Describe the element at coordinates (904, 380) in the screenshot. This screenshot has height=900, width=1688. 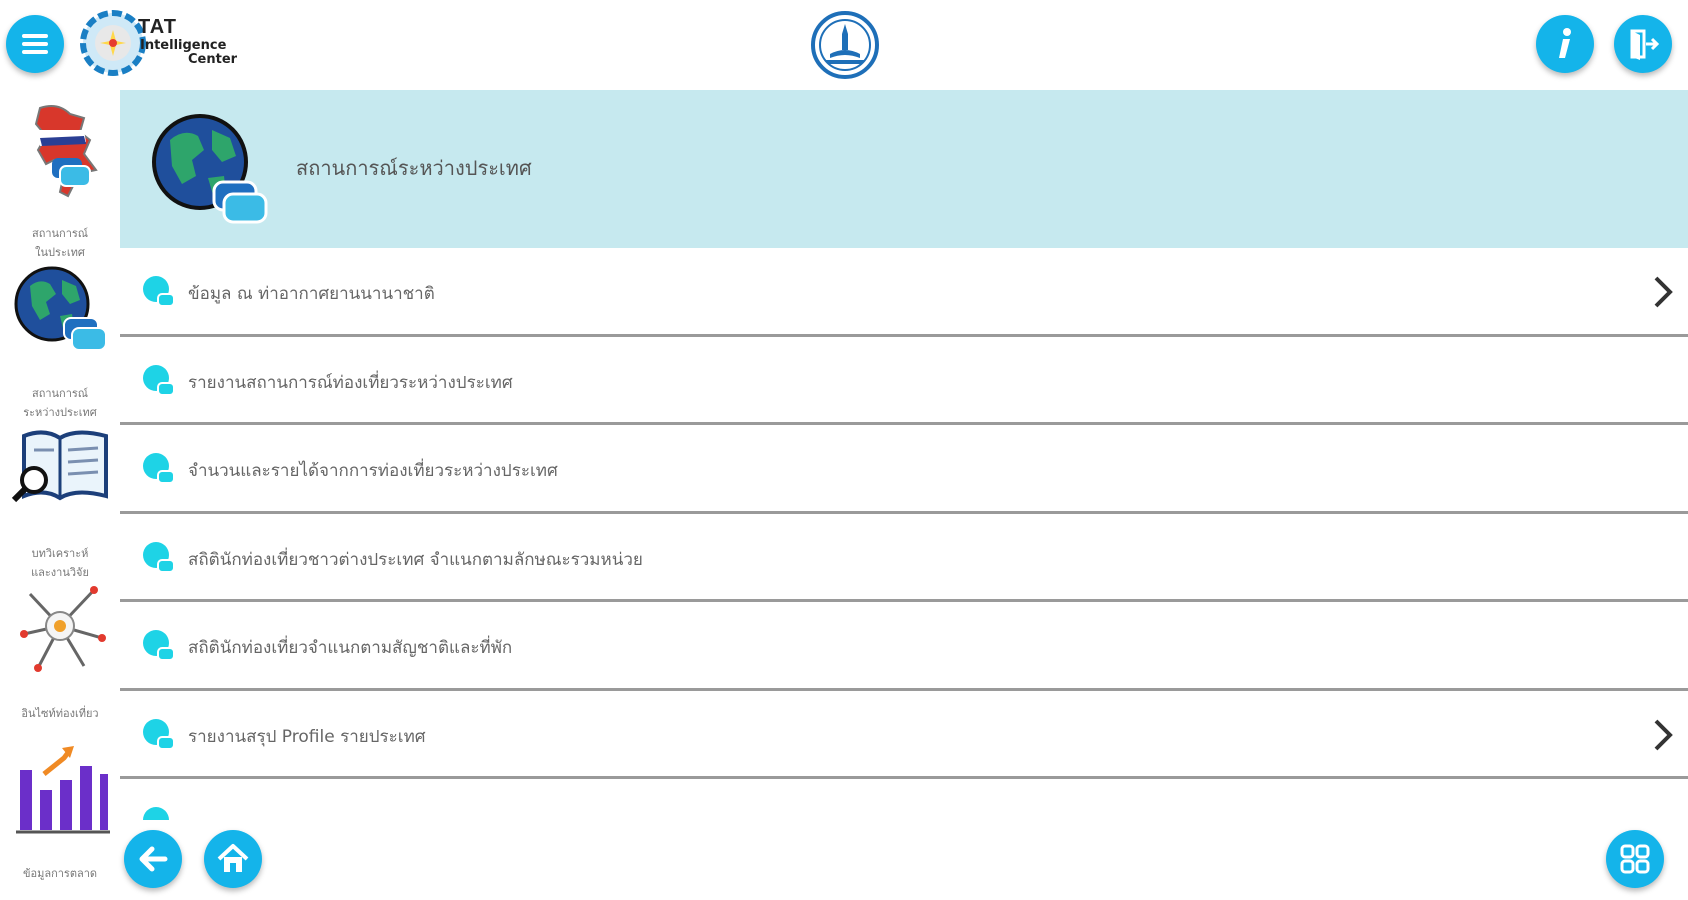
I see `list-item: รายงานสถานการณ์ท่องเที่ยวระหว่างประเทศ` at that location.